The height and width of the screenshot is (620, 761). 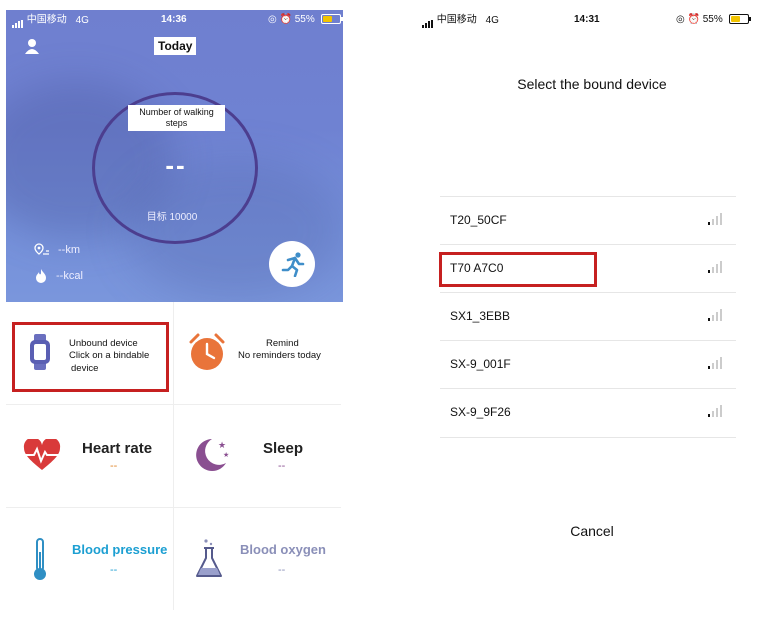 What do you see at coordinates (117, 448) in the screenshot?
I see `heart-rate-title: Heart rate` at bounding box center [117, 448].